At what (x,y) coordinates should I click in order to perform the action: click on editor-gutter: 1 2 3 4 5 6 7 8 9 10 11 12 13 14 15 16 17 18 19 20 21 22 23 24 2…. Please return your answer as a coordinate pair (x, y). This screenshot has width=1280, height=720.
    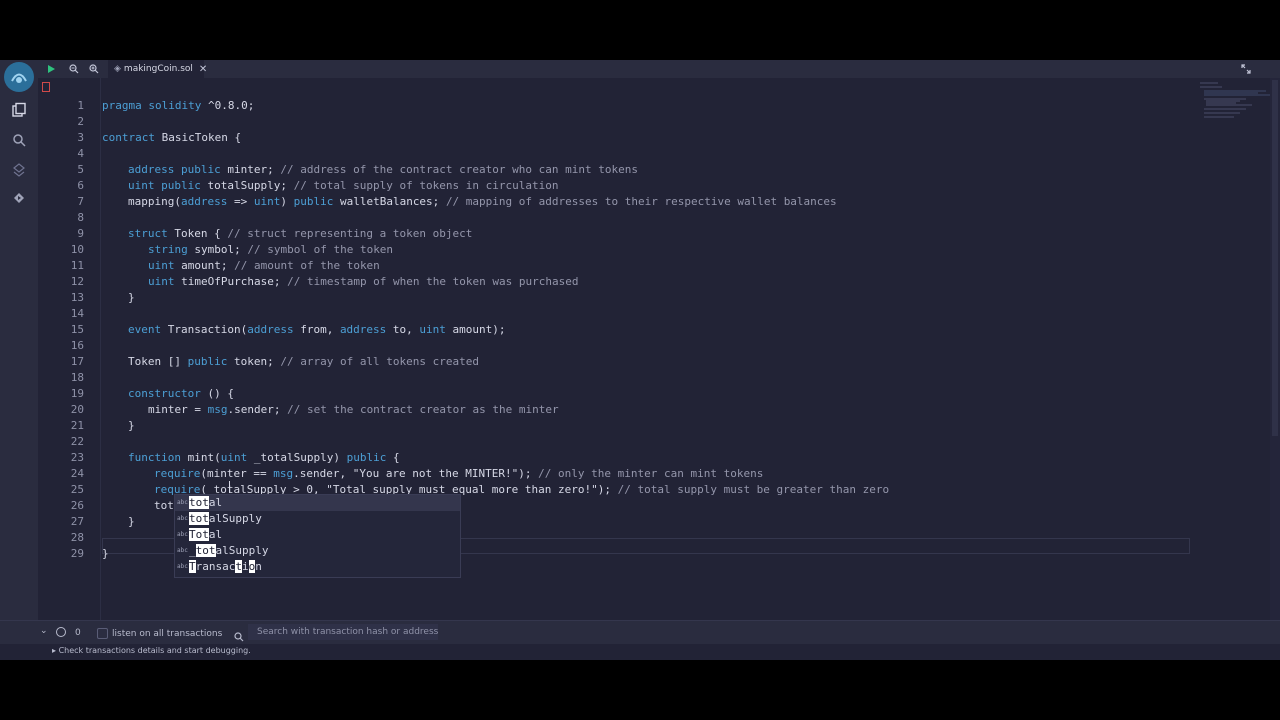
    Looking at the image, I should click on (69, 349).